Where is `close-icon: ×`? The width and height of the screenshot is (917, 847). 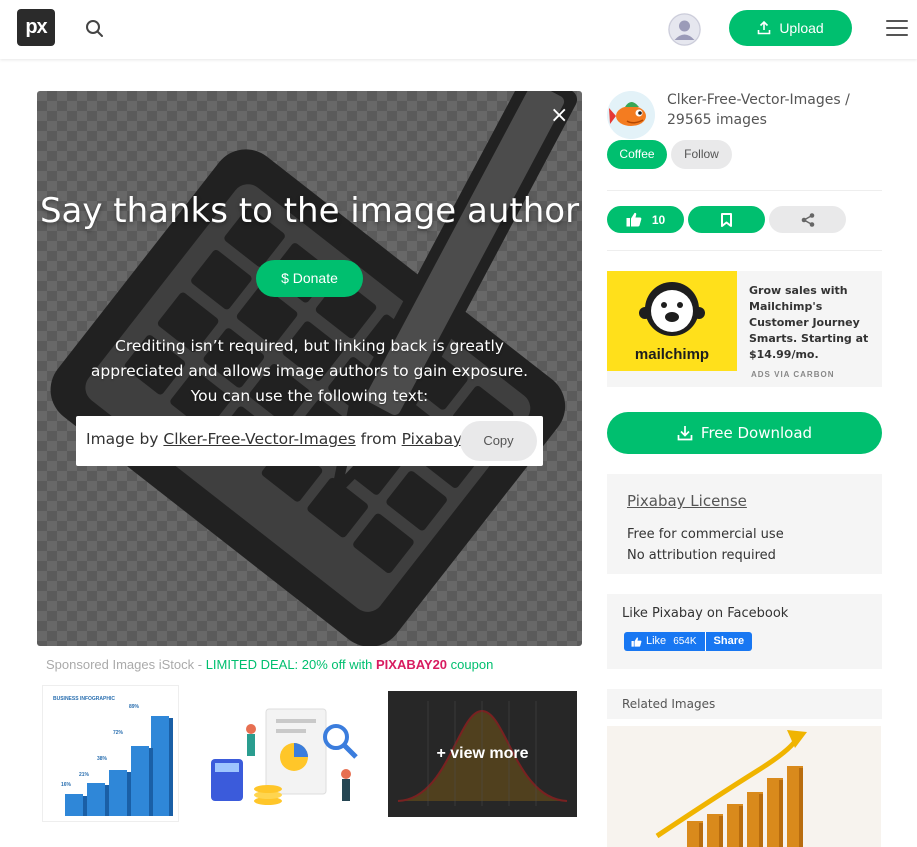
close-icon: × is located at coordinates (559, 116).